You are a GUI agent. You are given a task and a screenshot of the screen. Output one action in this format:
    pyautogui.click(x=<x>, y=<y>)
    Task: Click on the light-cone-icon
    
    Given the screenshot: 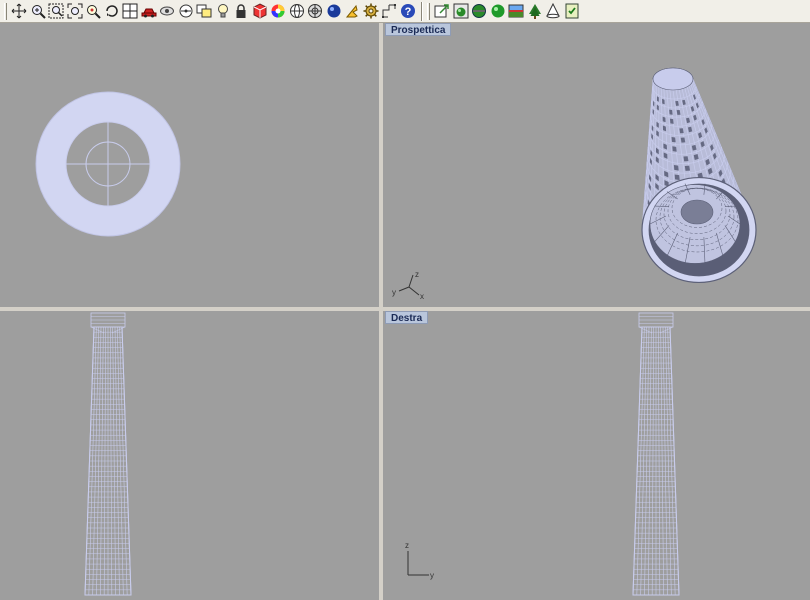 What is the action you would take?
    pyautogui.click(x=553, y=11)
    